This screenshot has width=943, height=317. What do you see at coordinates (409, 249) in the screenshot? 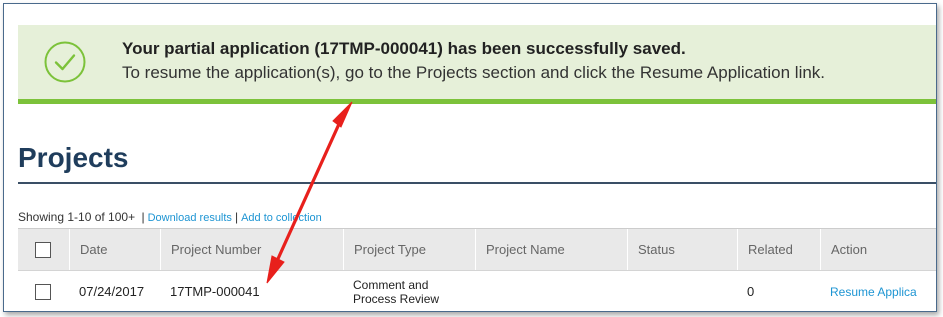
I see `column-header-project-type: Project Type` at bounding box center [409, 249].